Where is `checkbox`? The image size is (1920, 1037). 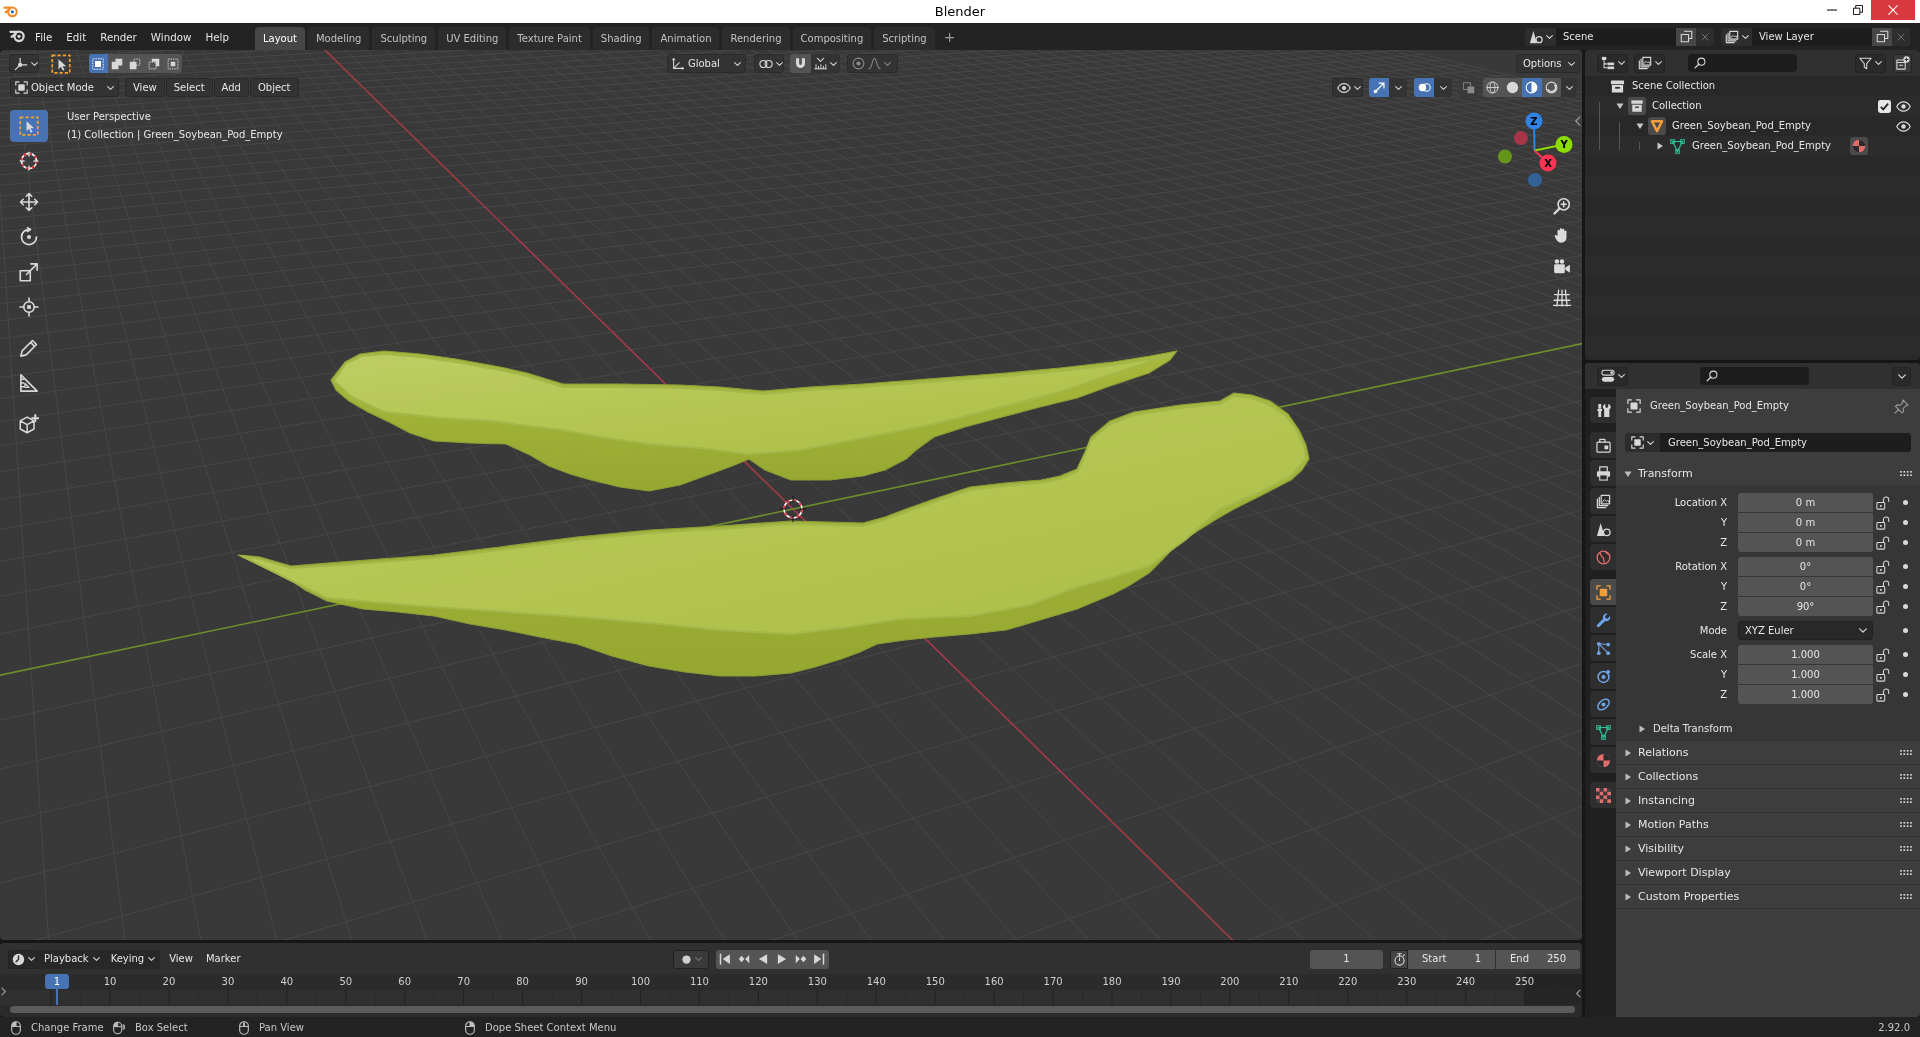 checkbox is located at coordinates (1884, 106).